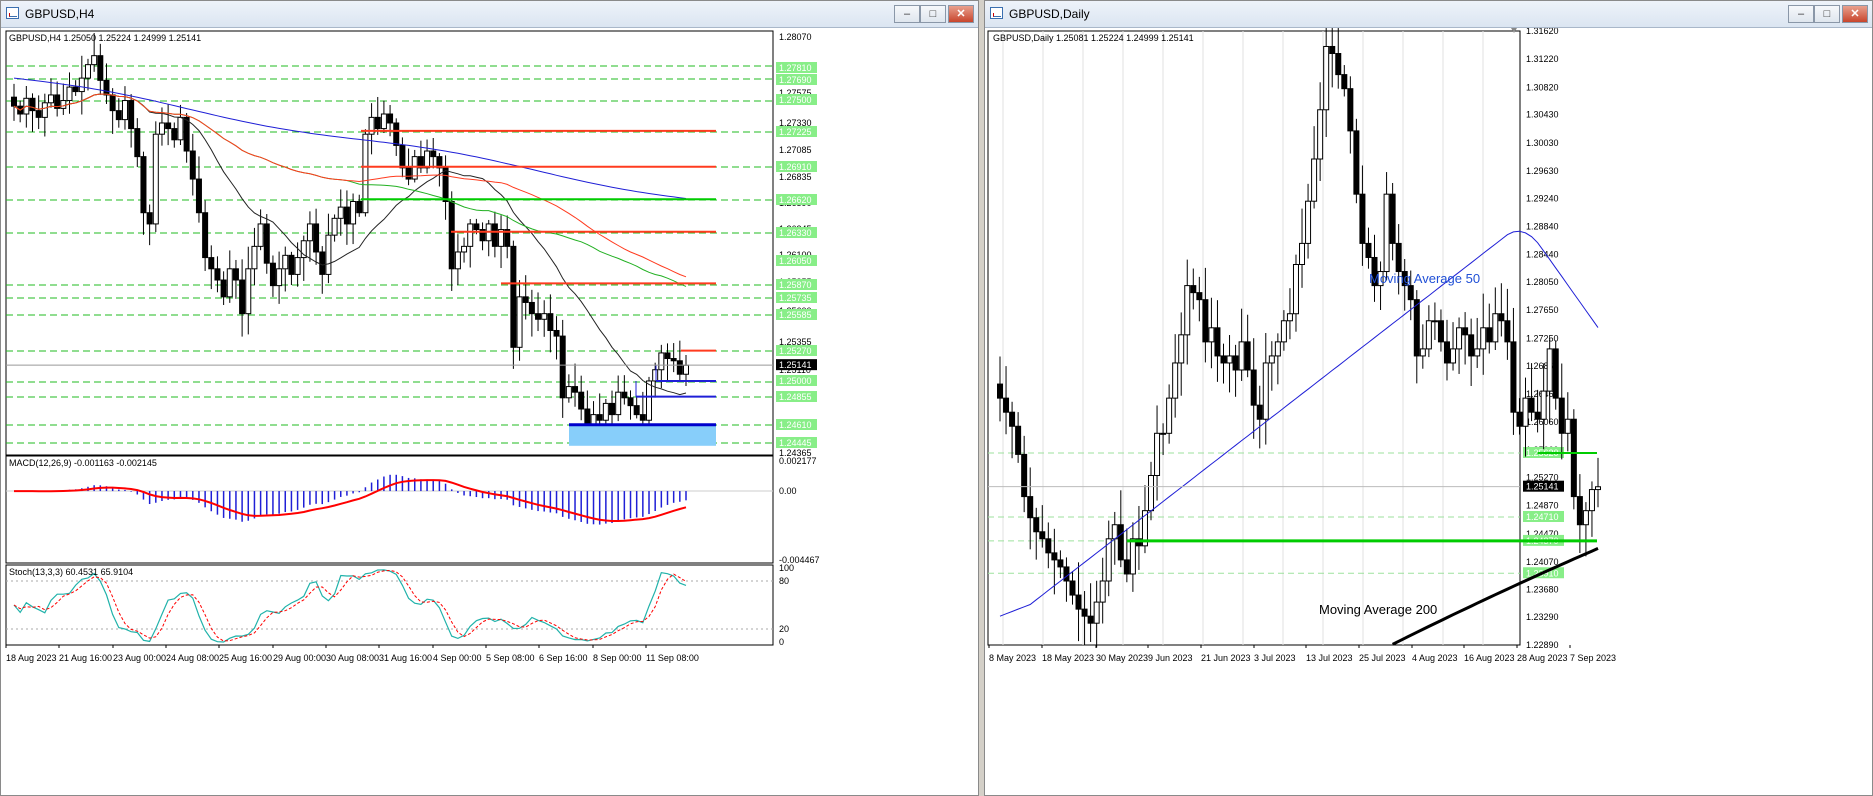 Image resolution: width=1873 pixels, height=796 pixels. What do you see at coordinates (795, 381) in the screenshot?
I see `level-label: 1.25000` at bounding box center [795, 381].